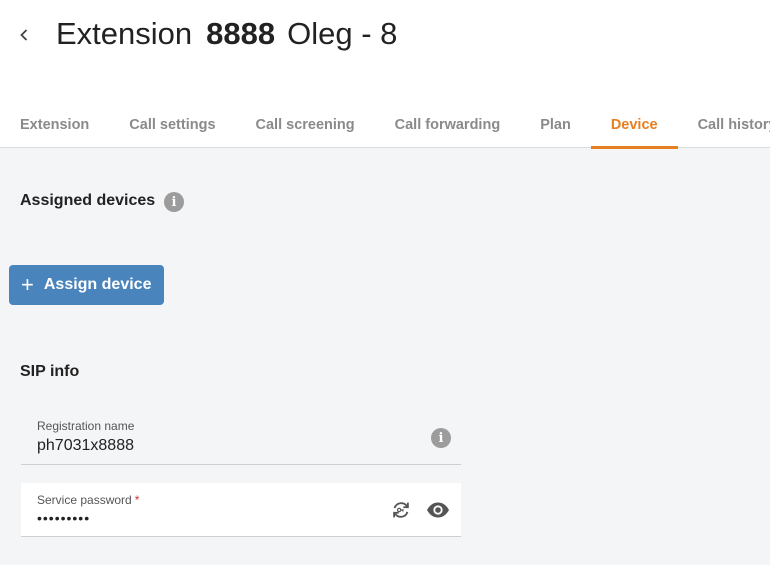 The image size is (770, 565). What do you see at coordinates (241, 510) in the screenshot?
I see `service-password-field: Service password * •••••••••` at bounding box center [241, 510].